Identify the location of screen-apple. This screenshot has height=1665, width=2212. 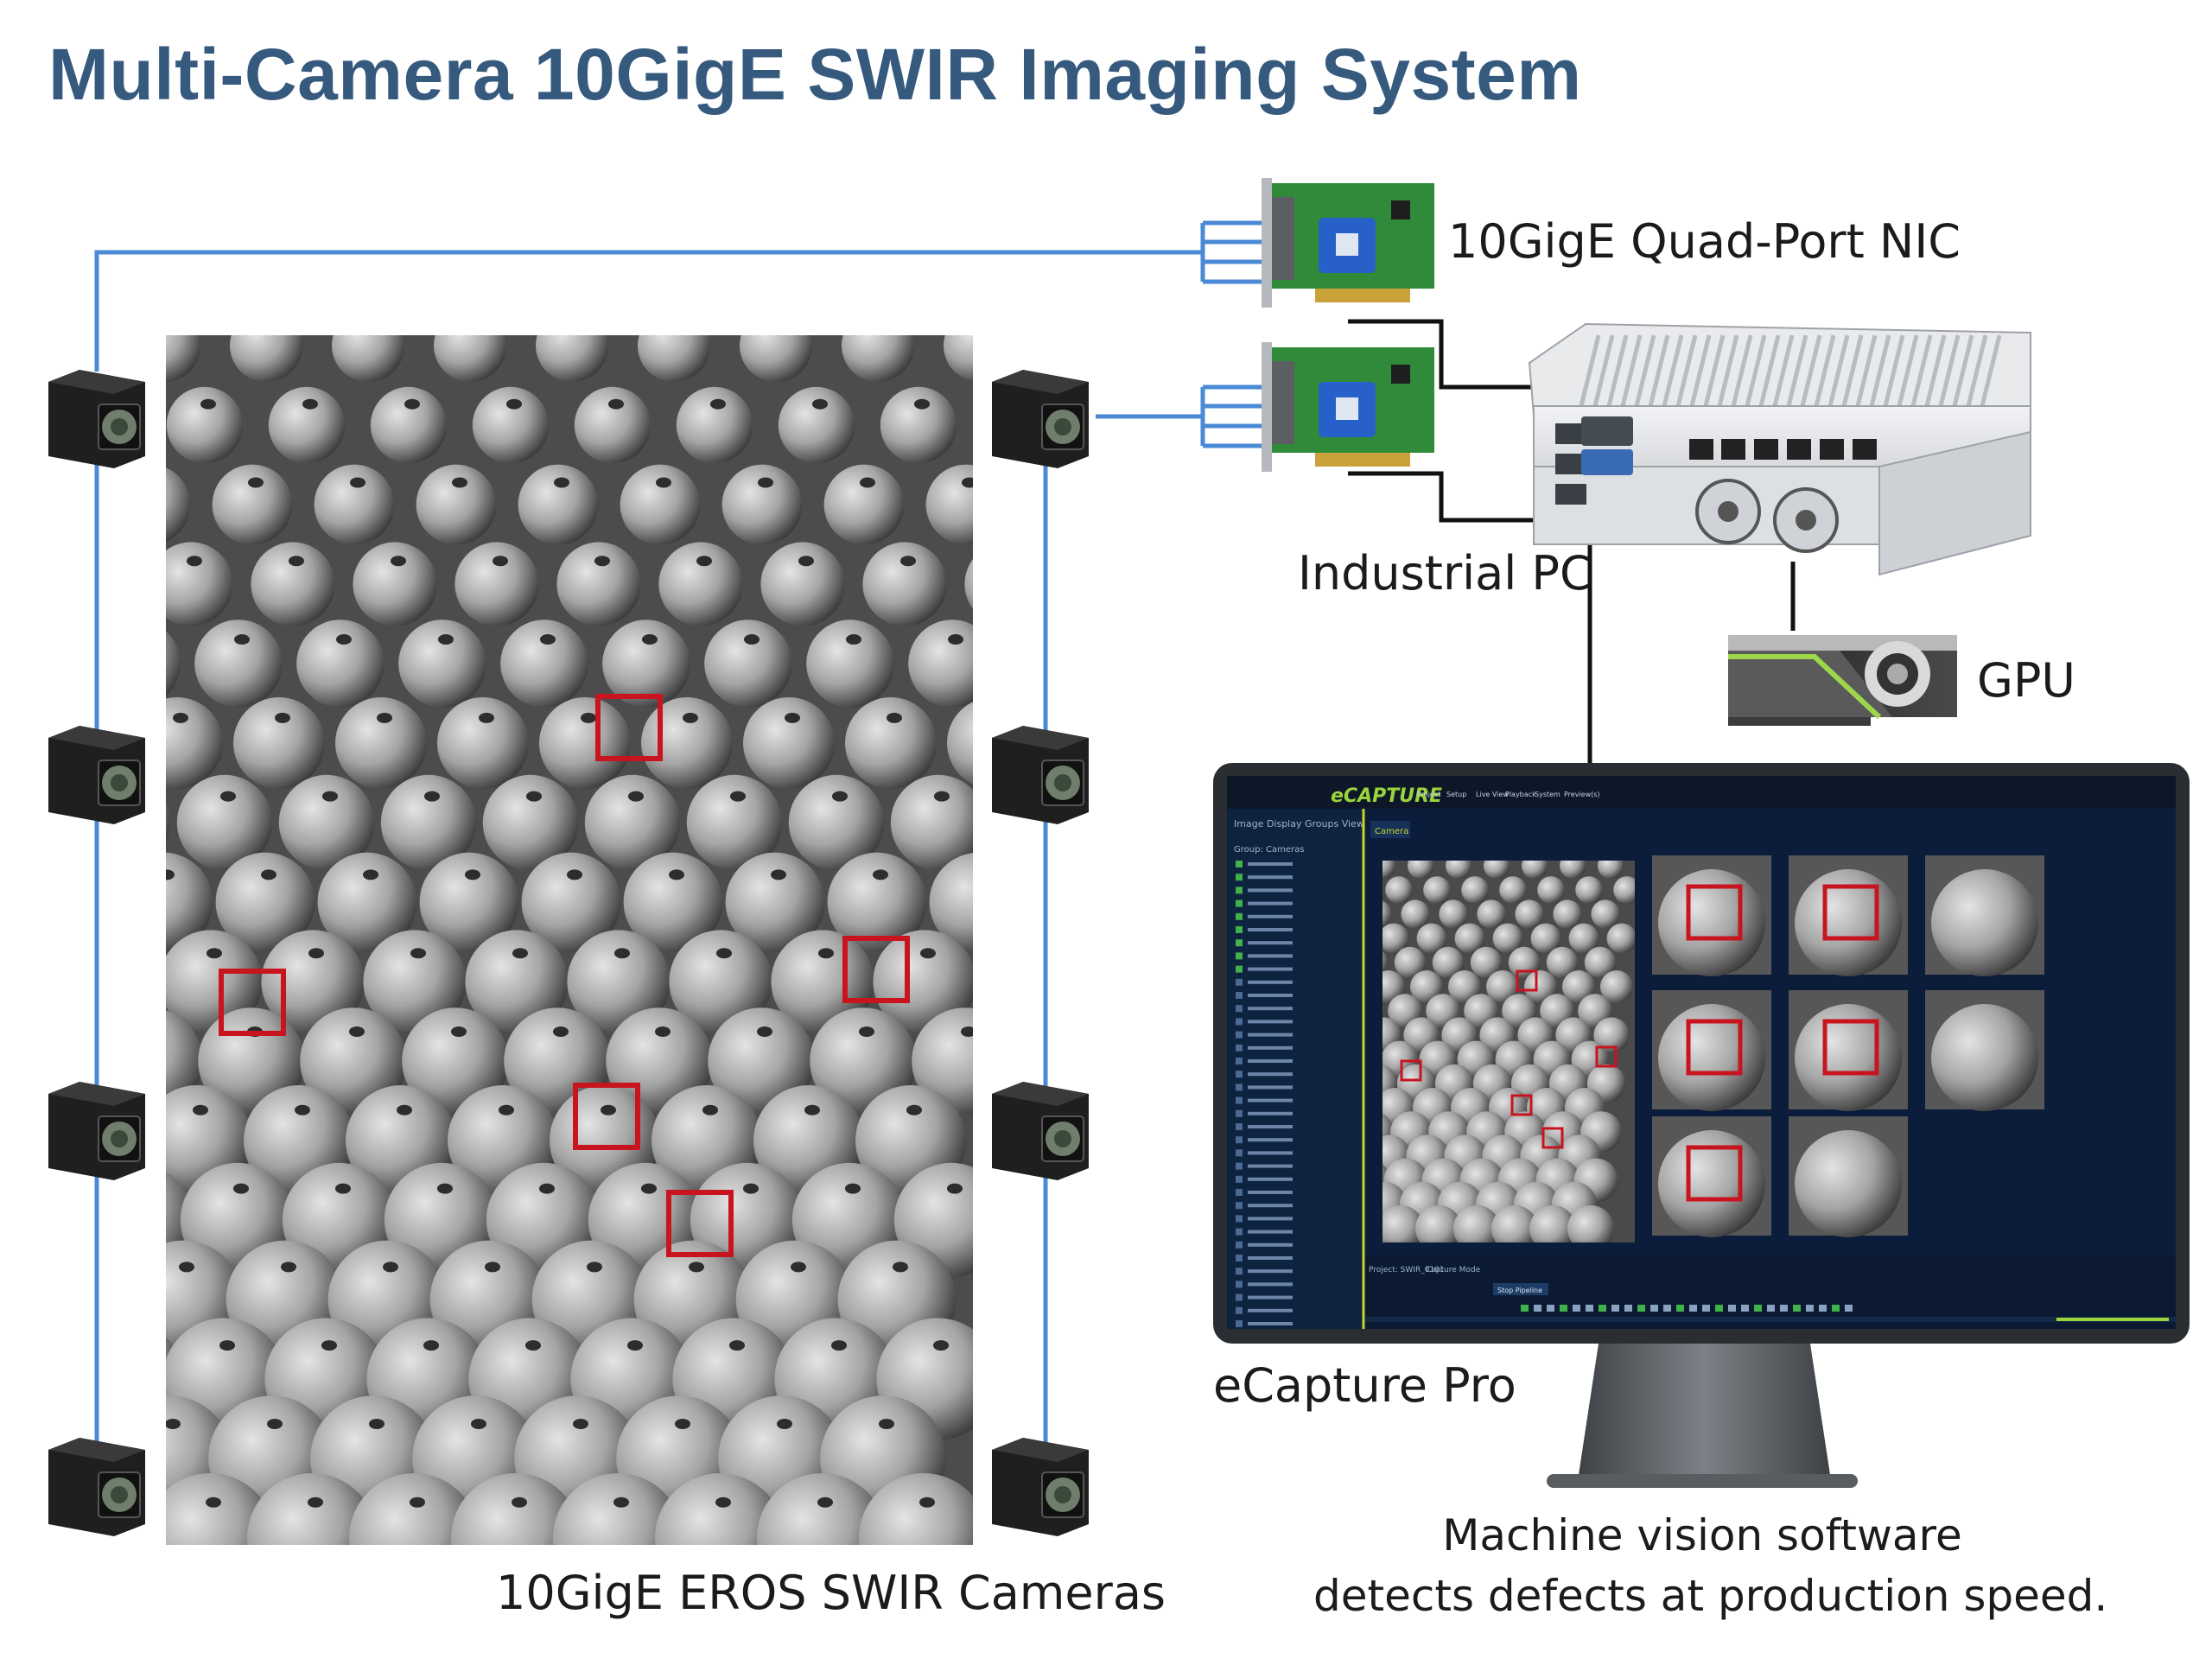
(1589, 890).